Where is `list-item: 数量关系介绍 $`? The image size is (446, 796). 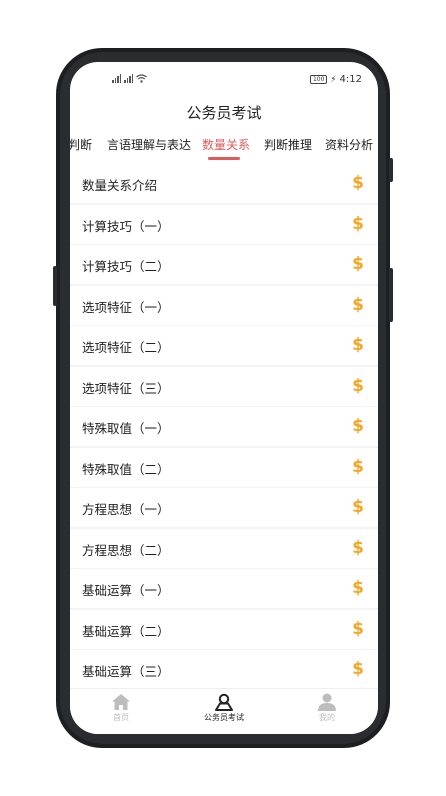
list-item: 数量关系介绍 $ is located at coordinates (224, 183).